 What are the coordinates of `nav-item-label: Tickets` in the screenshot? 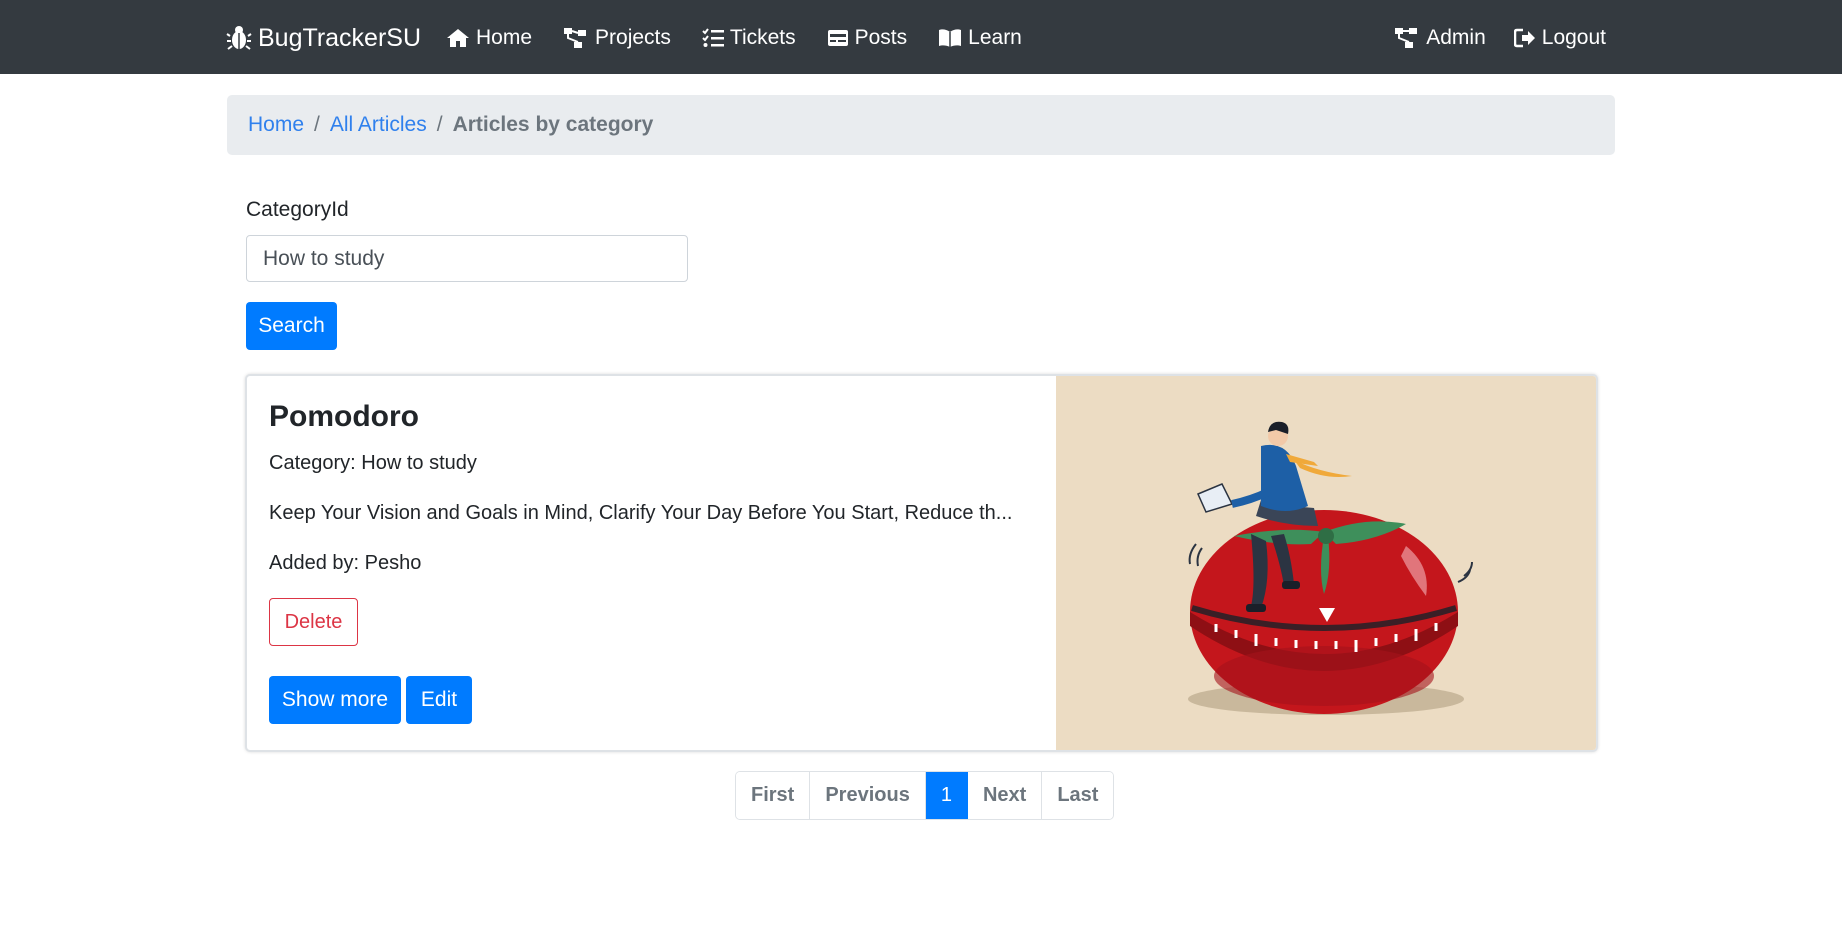 It's located at (762, 37).